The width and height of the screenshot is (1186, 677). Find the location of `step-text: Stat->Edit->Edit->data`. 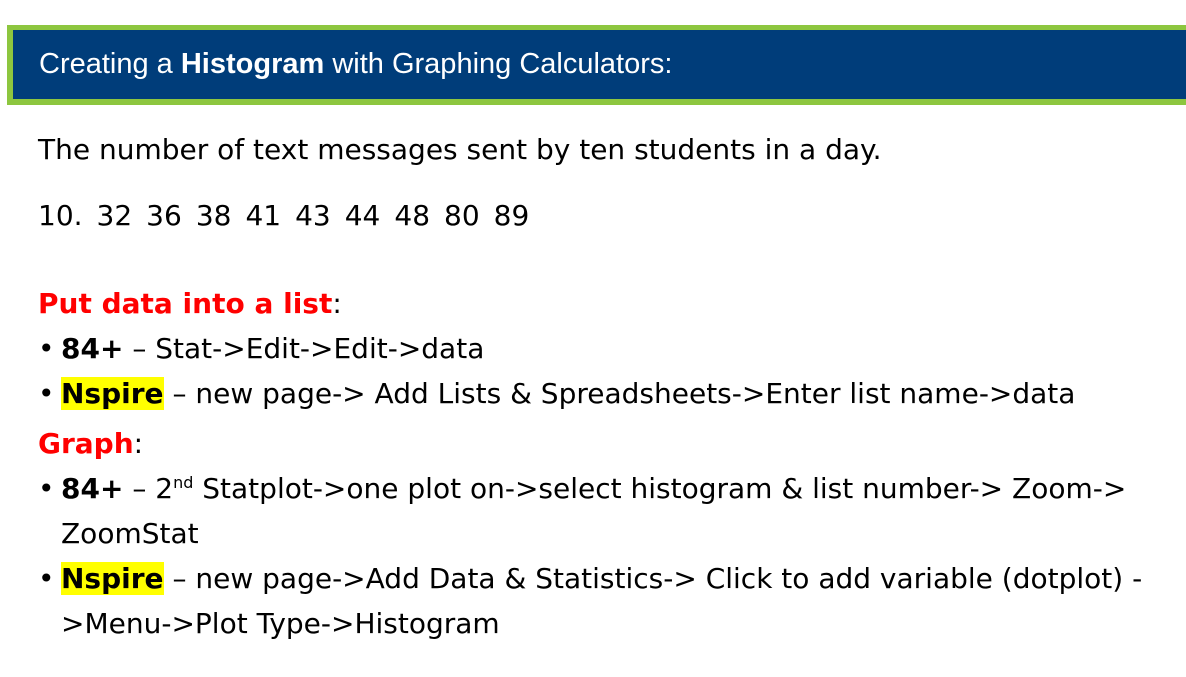

step-text: Stat->Edit->Edit->data is located at coordinates (320, 348).